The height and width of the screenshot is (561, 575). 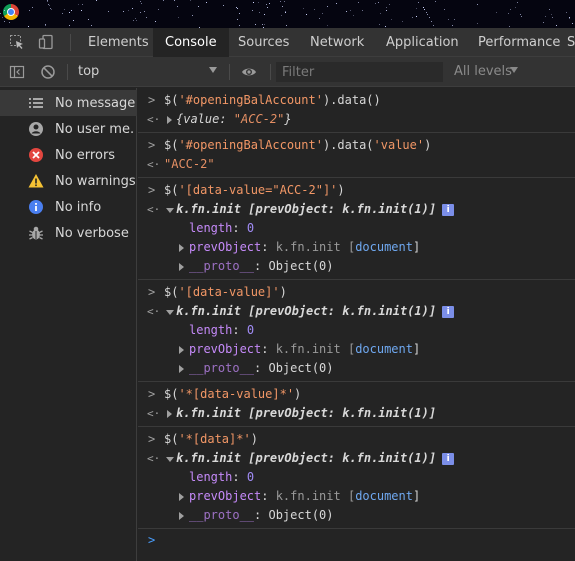 I want to click on sidebar-item-warnings: No warnings, so click(x=68, y=181).